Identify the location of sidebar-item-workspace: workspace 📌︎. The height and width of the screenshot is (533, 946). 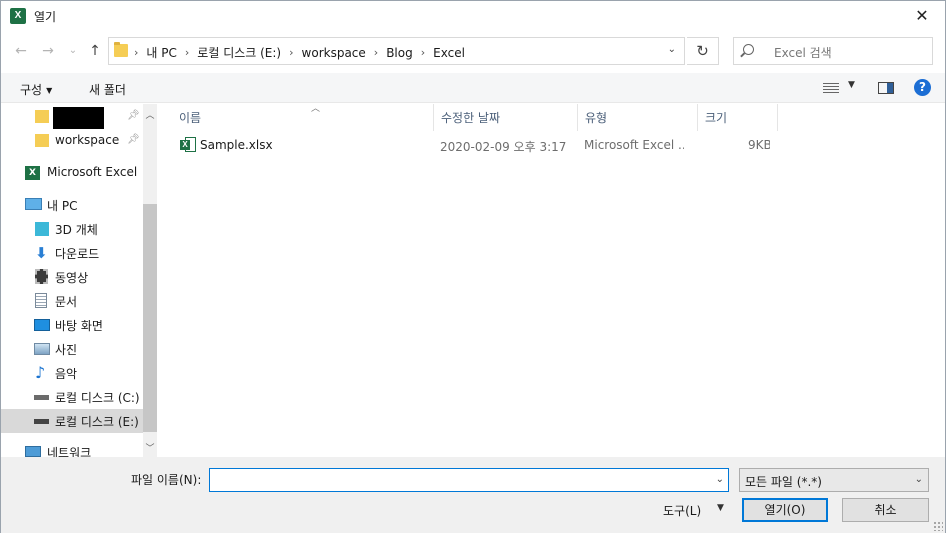
(72, 141).